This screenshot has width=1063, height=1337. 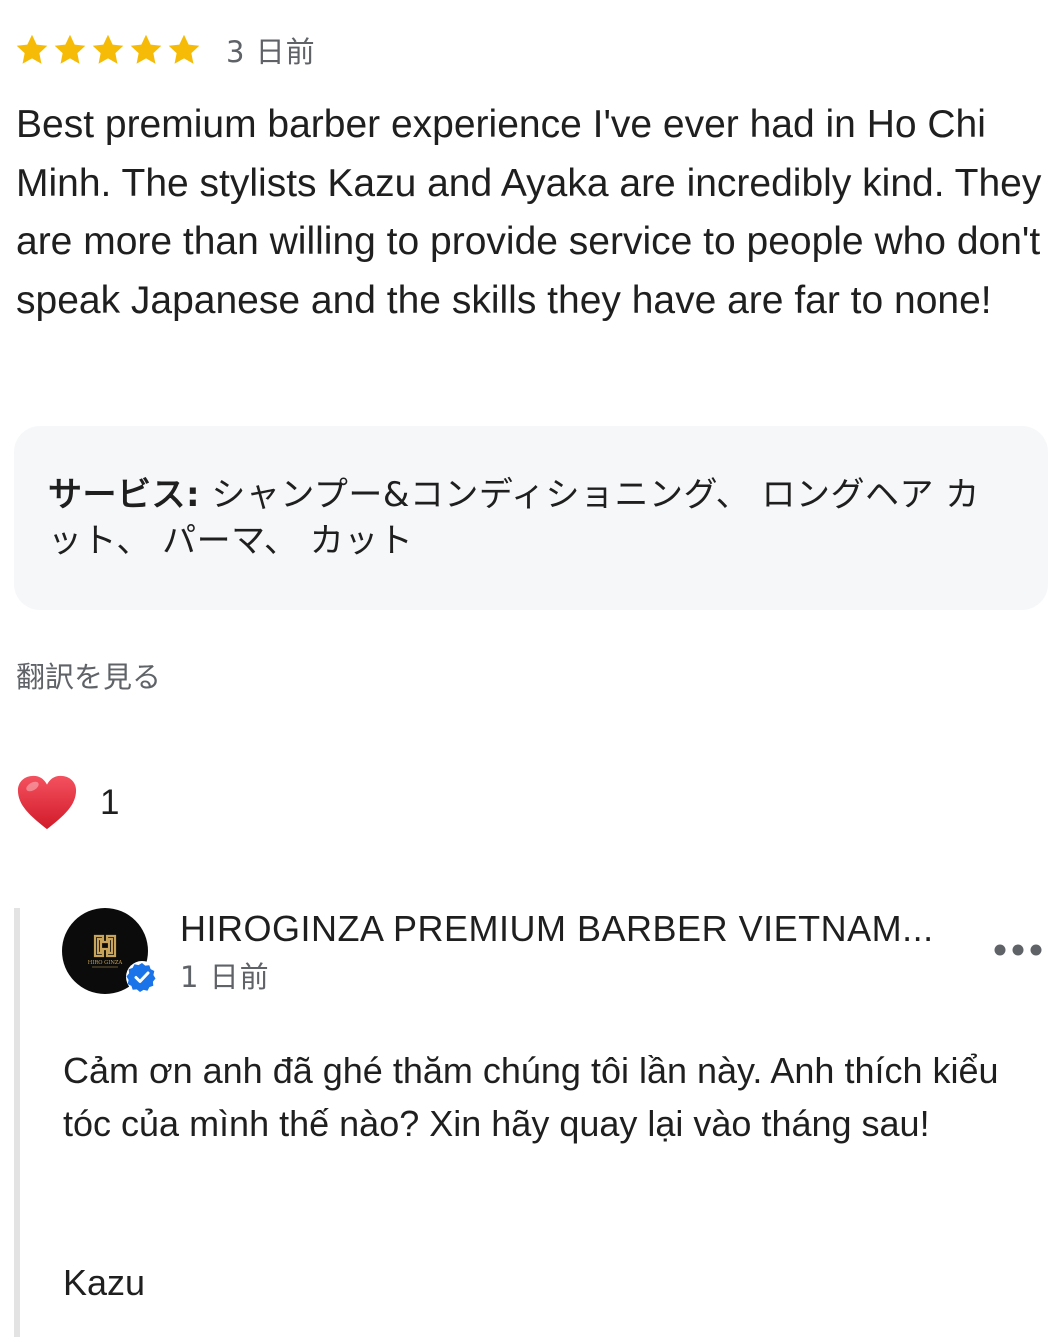 What do you see at coordinates (225, 977) in the screenshot?
I see `reply-time: 1 日前` at bounding box center [225, 977].